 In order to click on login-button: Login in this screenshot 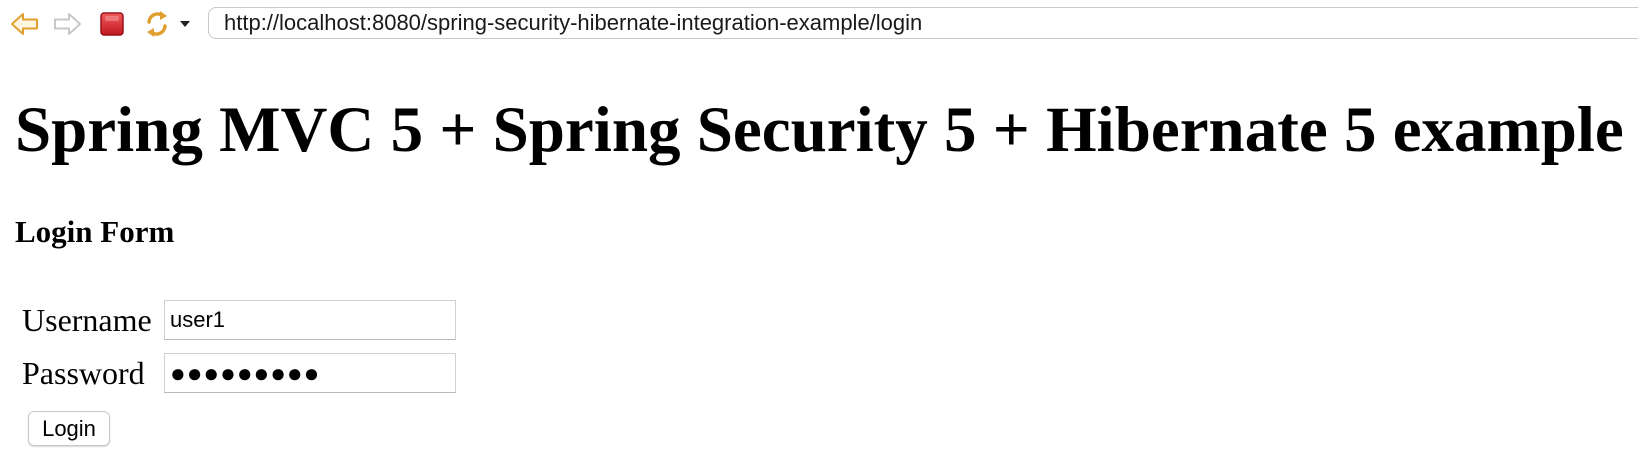, I will do `click(69, 428)`.